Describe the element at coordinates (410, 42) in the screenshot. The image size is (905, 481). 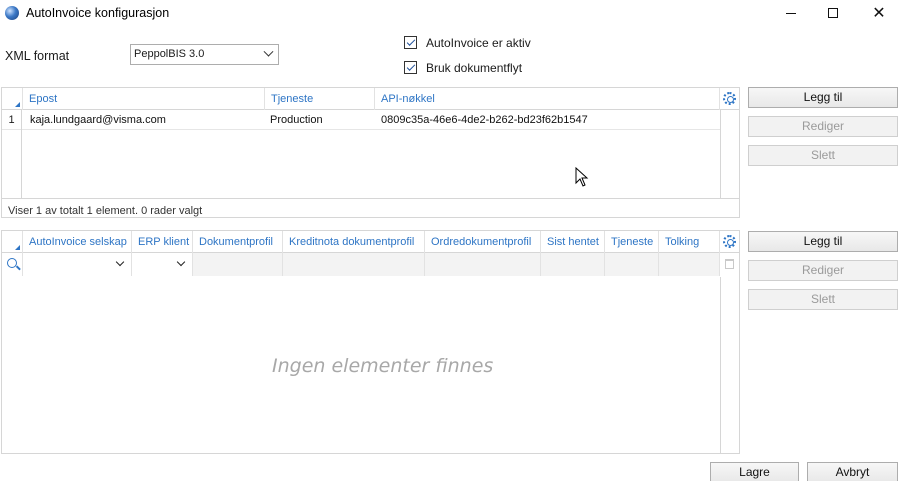
I see `autoinvoice-active-checkbox` at that location.